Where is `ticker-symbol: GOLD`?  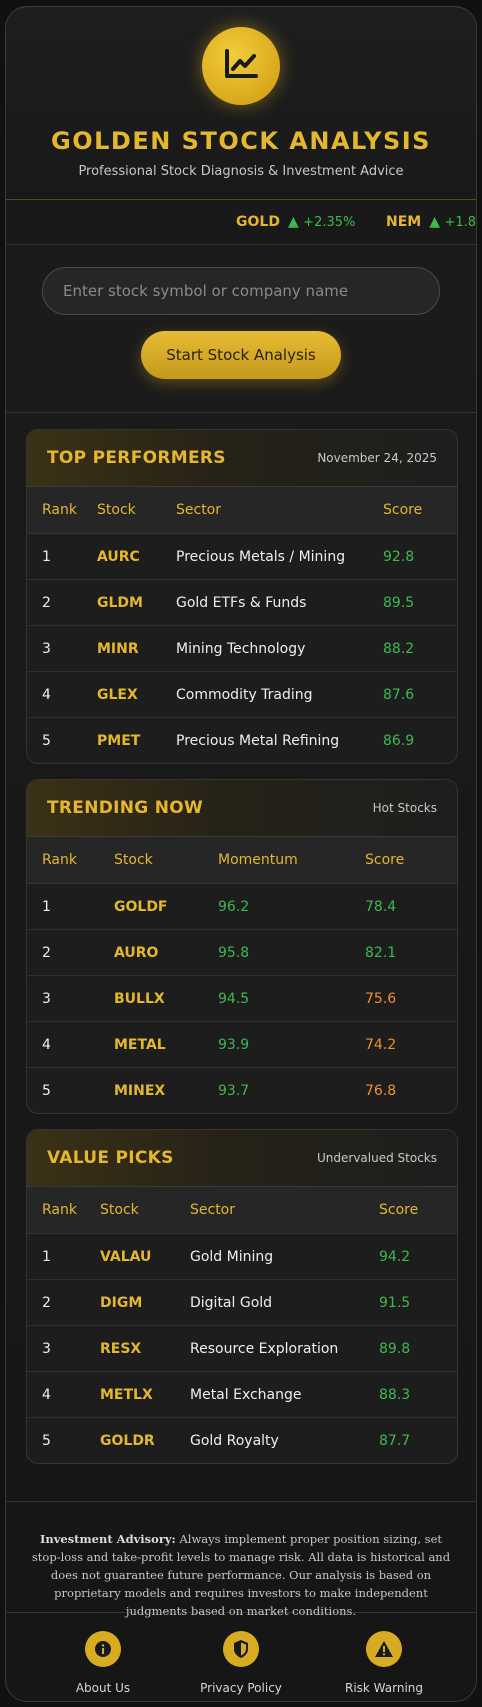
ticker-symbol: GOLD is located at coordinates (258, 222).